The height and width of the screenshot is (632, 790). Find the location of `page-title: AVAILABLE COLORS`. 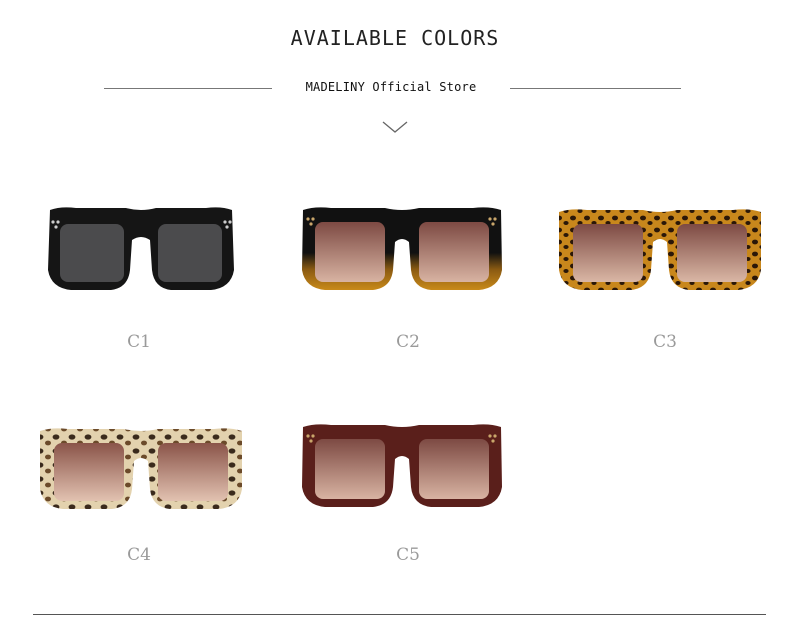

page-title: AVAILABLE COLORS is located at coordinates (395, 38).